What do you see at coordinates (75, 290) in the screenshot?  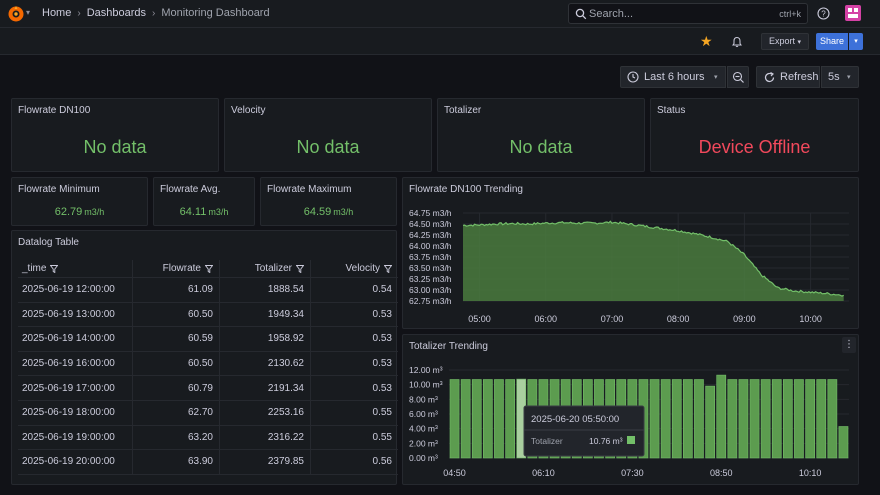 I see `cell-time: 2025-06-19 12:00:00` at bounding box center [75, 290].